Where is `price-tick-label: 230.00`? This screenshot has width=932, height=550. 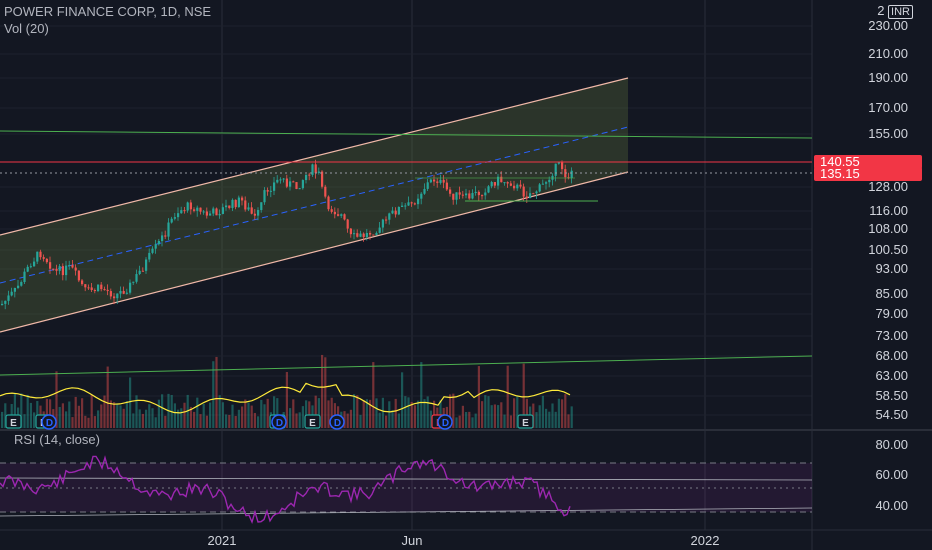
price-tick-label: 230.00 is located at coordinates (888, 25).